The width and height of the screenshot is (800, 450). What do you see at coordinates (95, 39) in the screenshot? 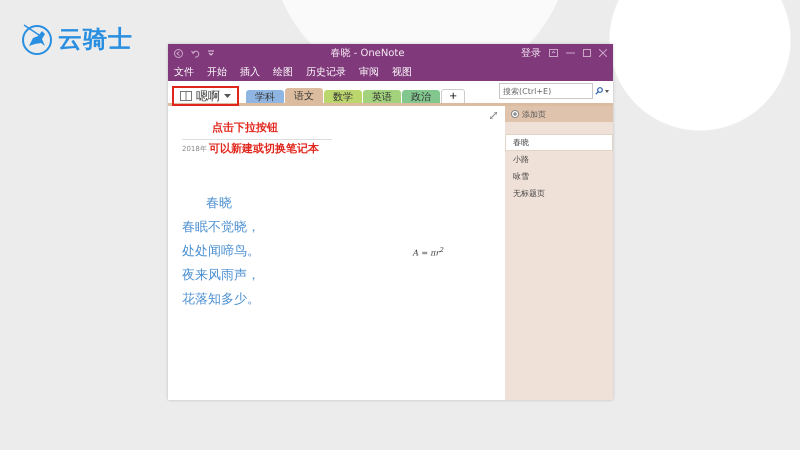
I see `logo-text: 云骑士` at bounding box center [95, 39].